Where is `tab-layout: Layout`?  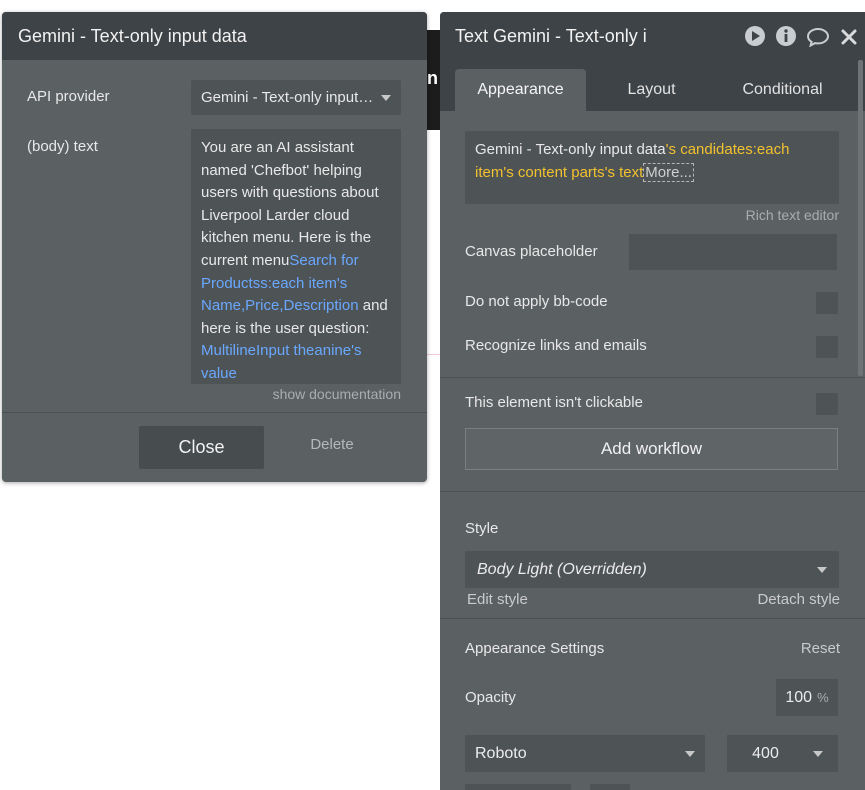
tab-layout: Layout is located at coordinates (651, 90).